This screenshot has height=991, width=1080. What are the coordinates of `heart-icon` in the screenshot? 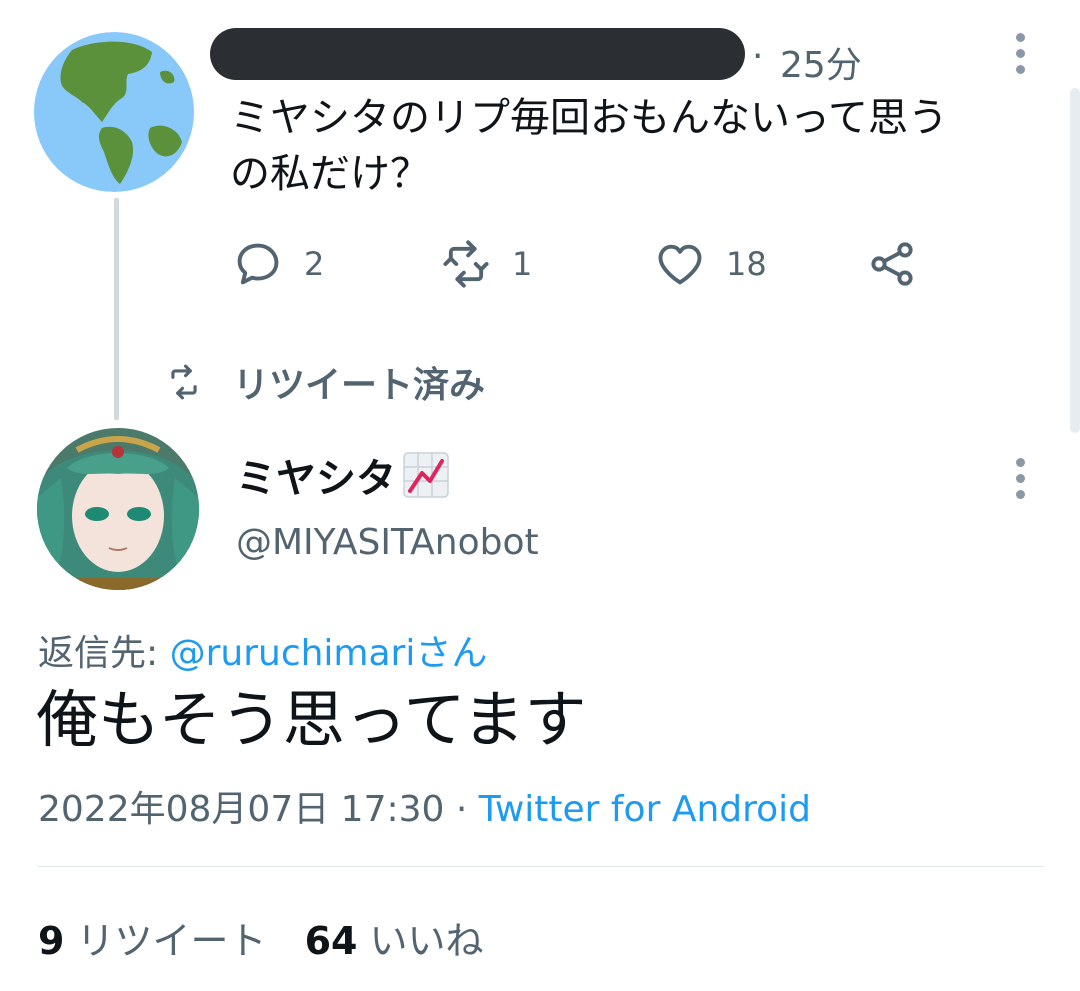 It's located at (680, 264).